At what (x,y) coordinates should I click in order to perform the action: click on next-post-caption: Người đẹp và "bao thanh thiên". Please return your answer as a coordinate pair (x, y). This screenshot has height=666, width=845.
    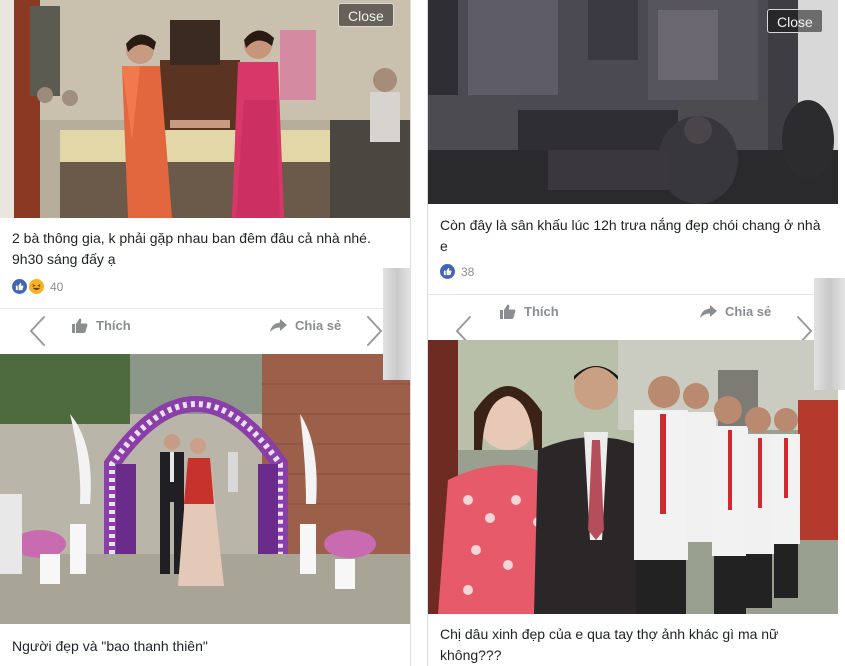
    Looking at the image, I should click on (110, 646).